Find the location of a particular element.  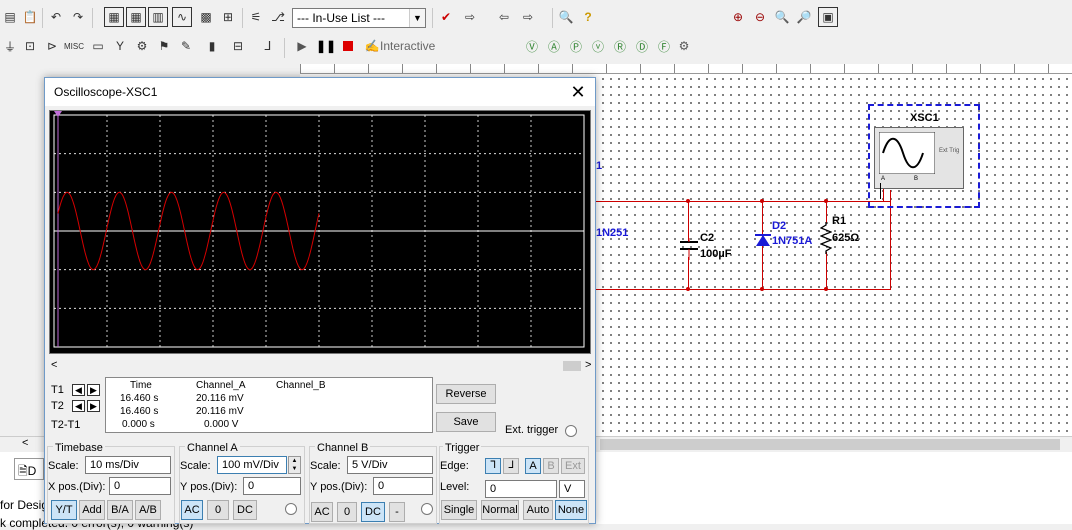

channel-a-terminal is located at coordinates (291, 509).